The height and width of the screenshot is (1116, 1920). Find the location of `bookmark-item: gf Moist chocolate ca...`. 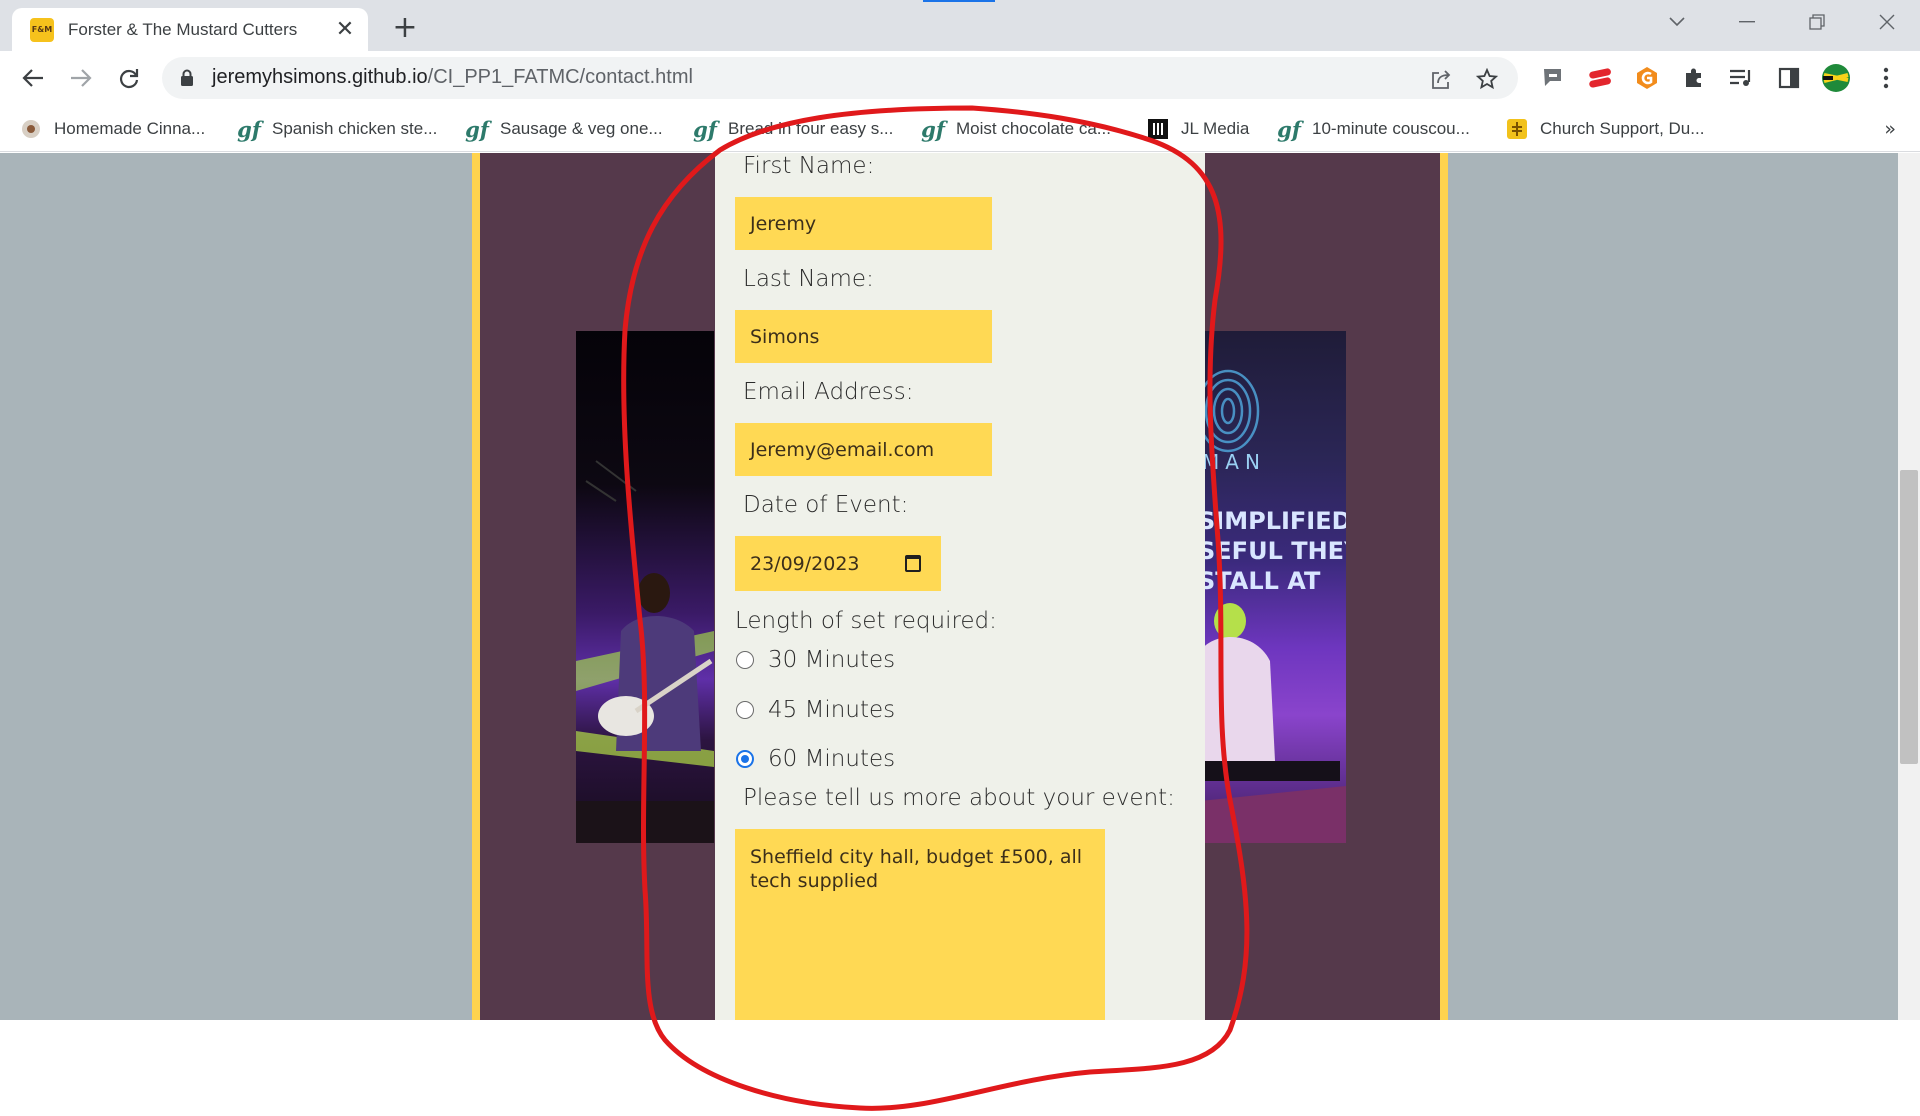

bookmark-item: gf Moist chocolate ca... is located at coordinates (1016, 129).